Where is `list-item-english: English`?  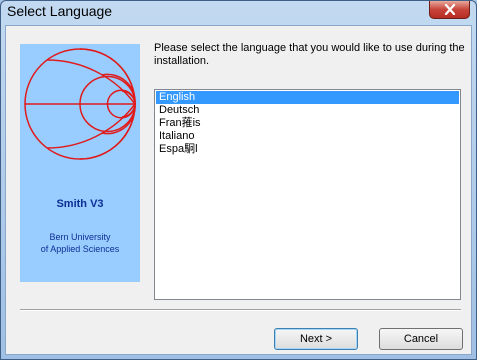
list-item-english: English is located at coordinates (307, 97).